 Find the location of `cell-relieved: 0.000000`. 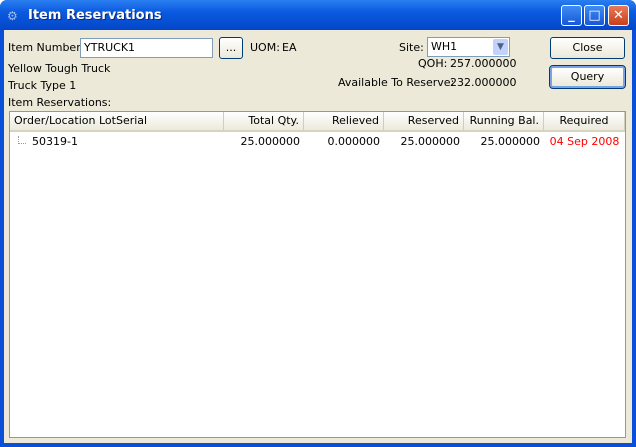

cell-relieved: 0.000000 is located at coordinates (354, 141).